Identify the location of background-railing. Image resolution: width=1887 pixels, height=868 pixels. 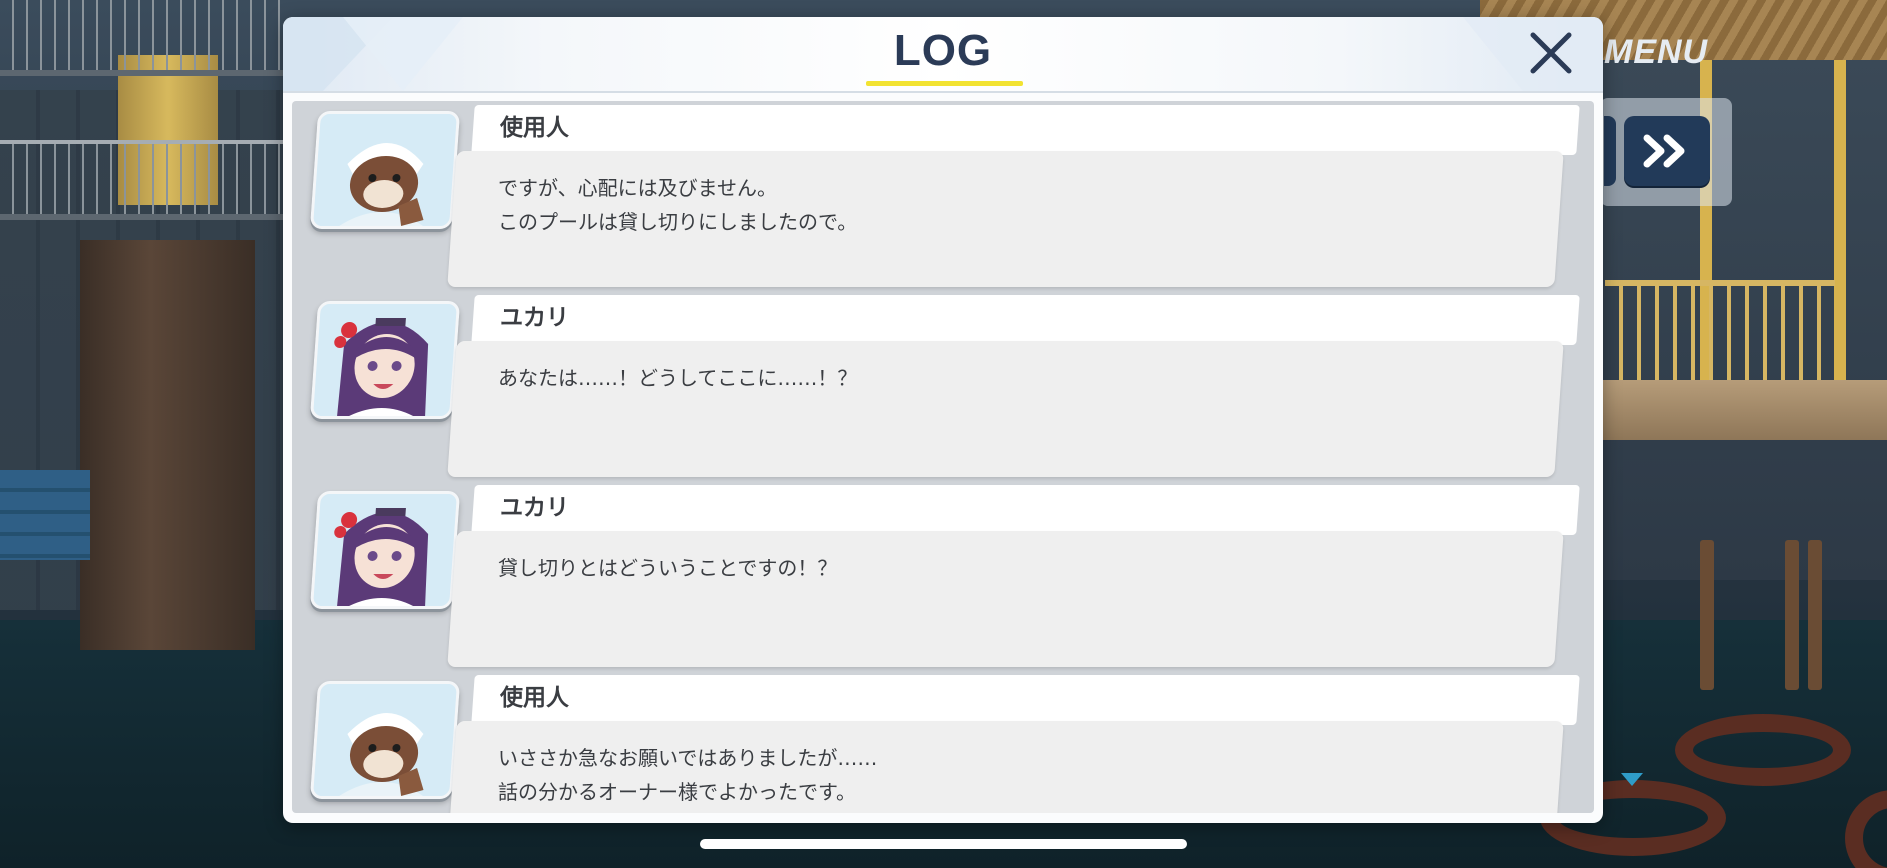
(1720, 333).